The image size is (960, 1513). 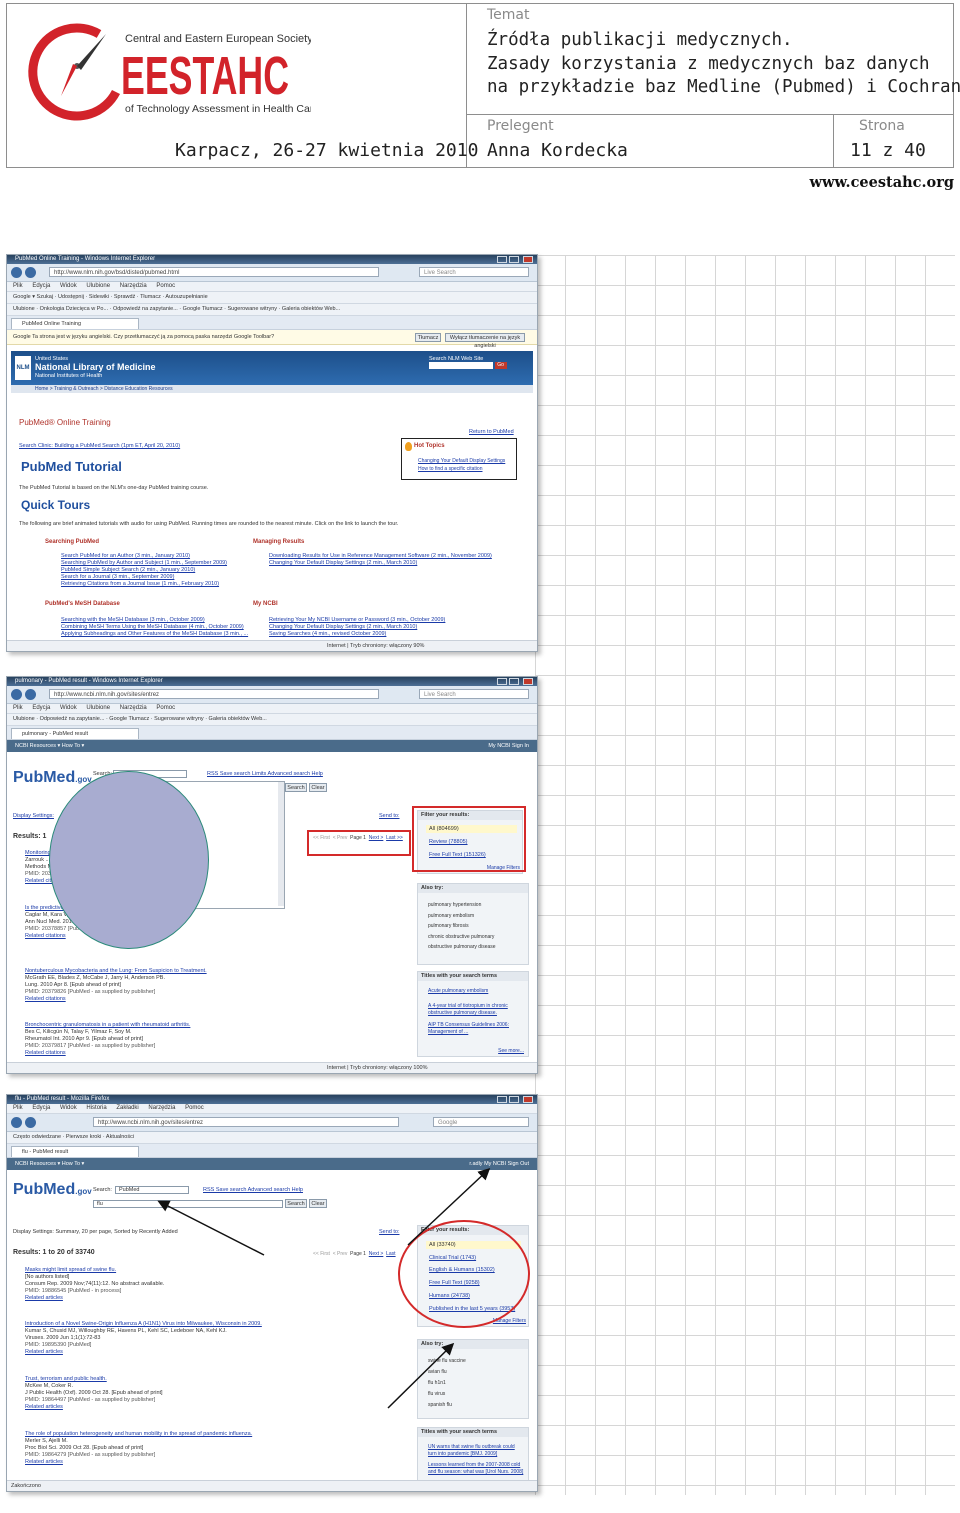 What do you see at coordinates (485, 341) in the screenshot?
I see `disable-translate-button: Wyłącz tłumaczenie na język angielski` at bounding box center [485, 341].